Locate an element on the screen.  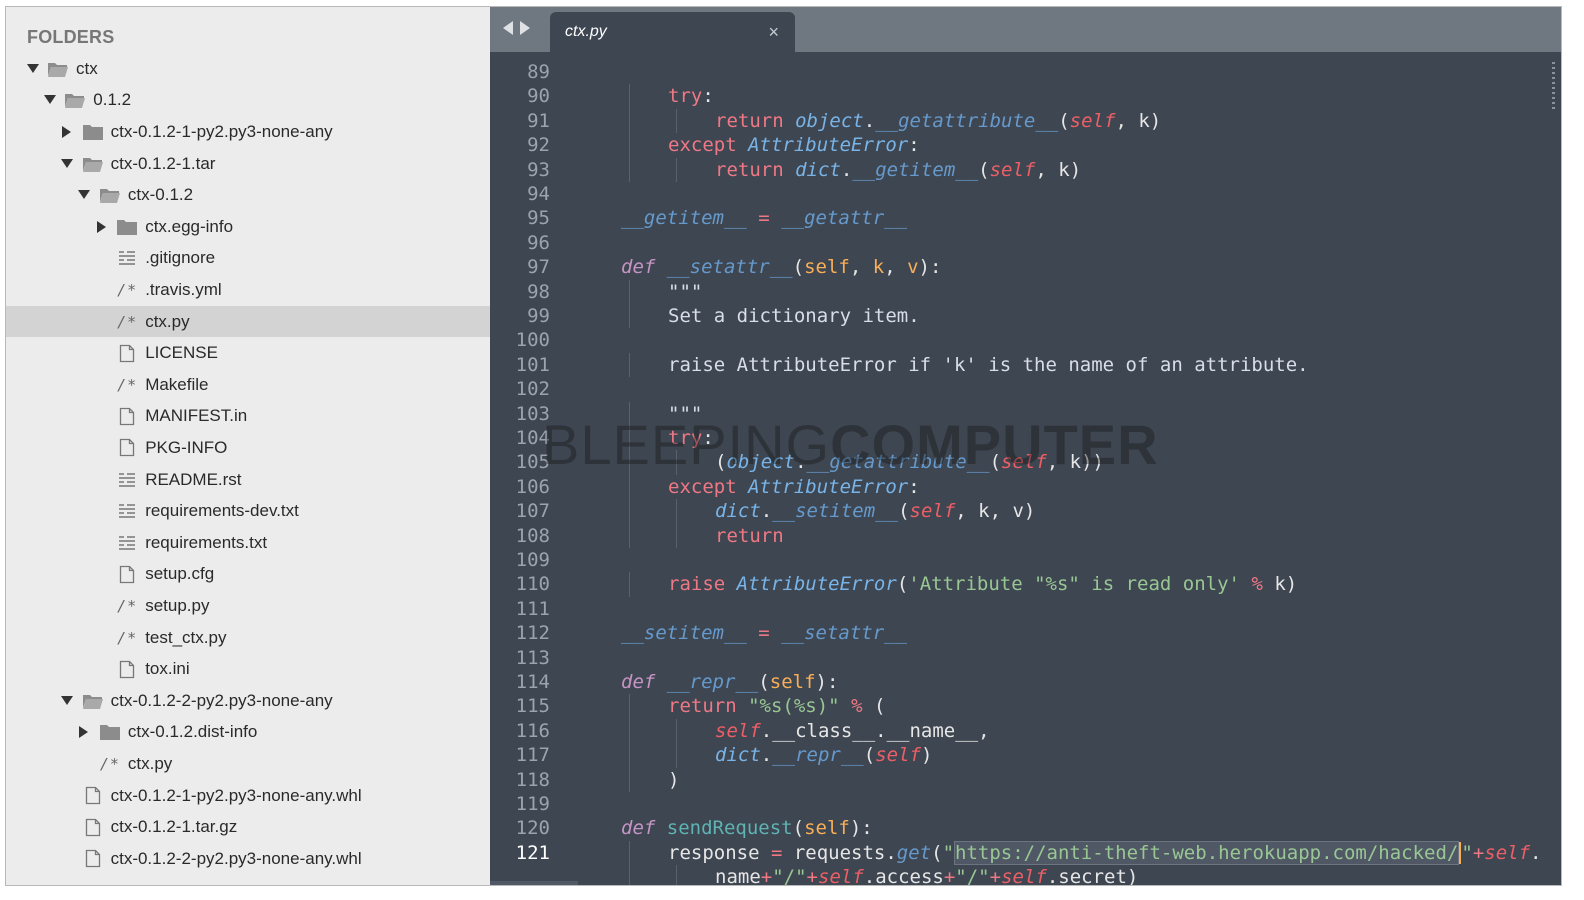
tree-file: /* test_ctx.py is located at coordinates (248, 638).